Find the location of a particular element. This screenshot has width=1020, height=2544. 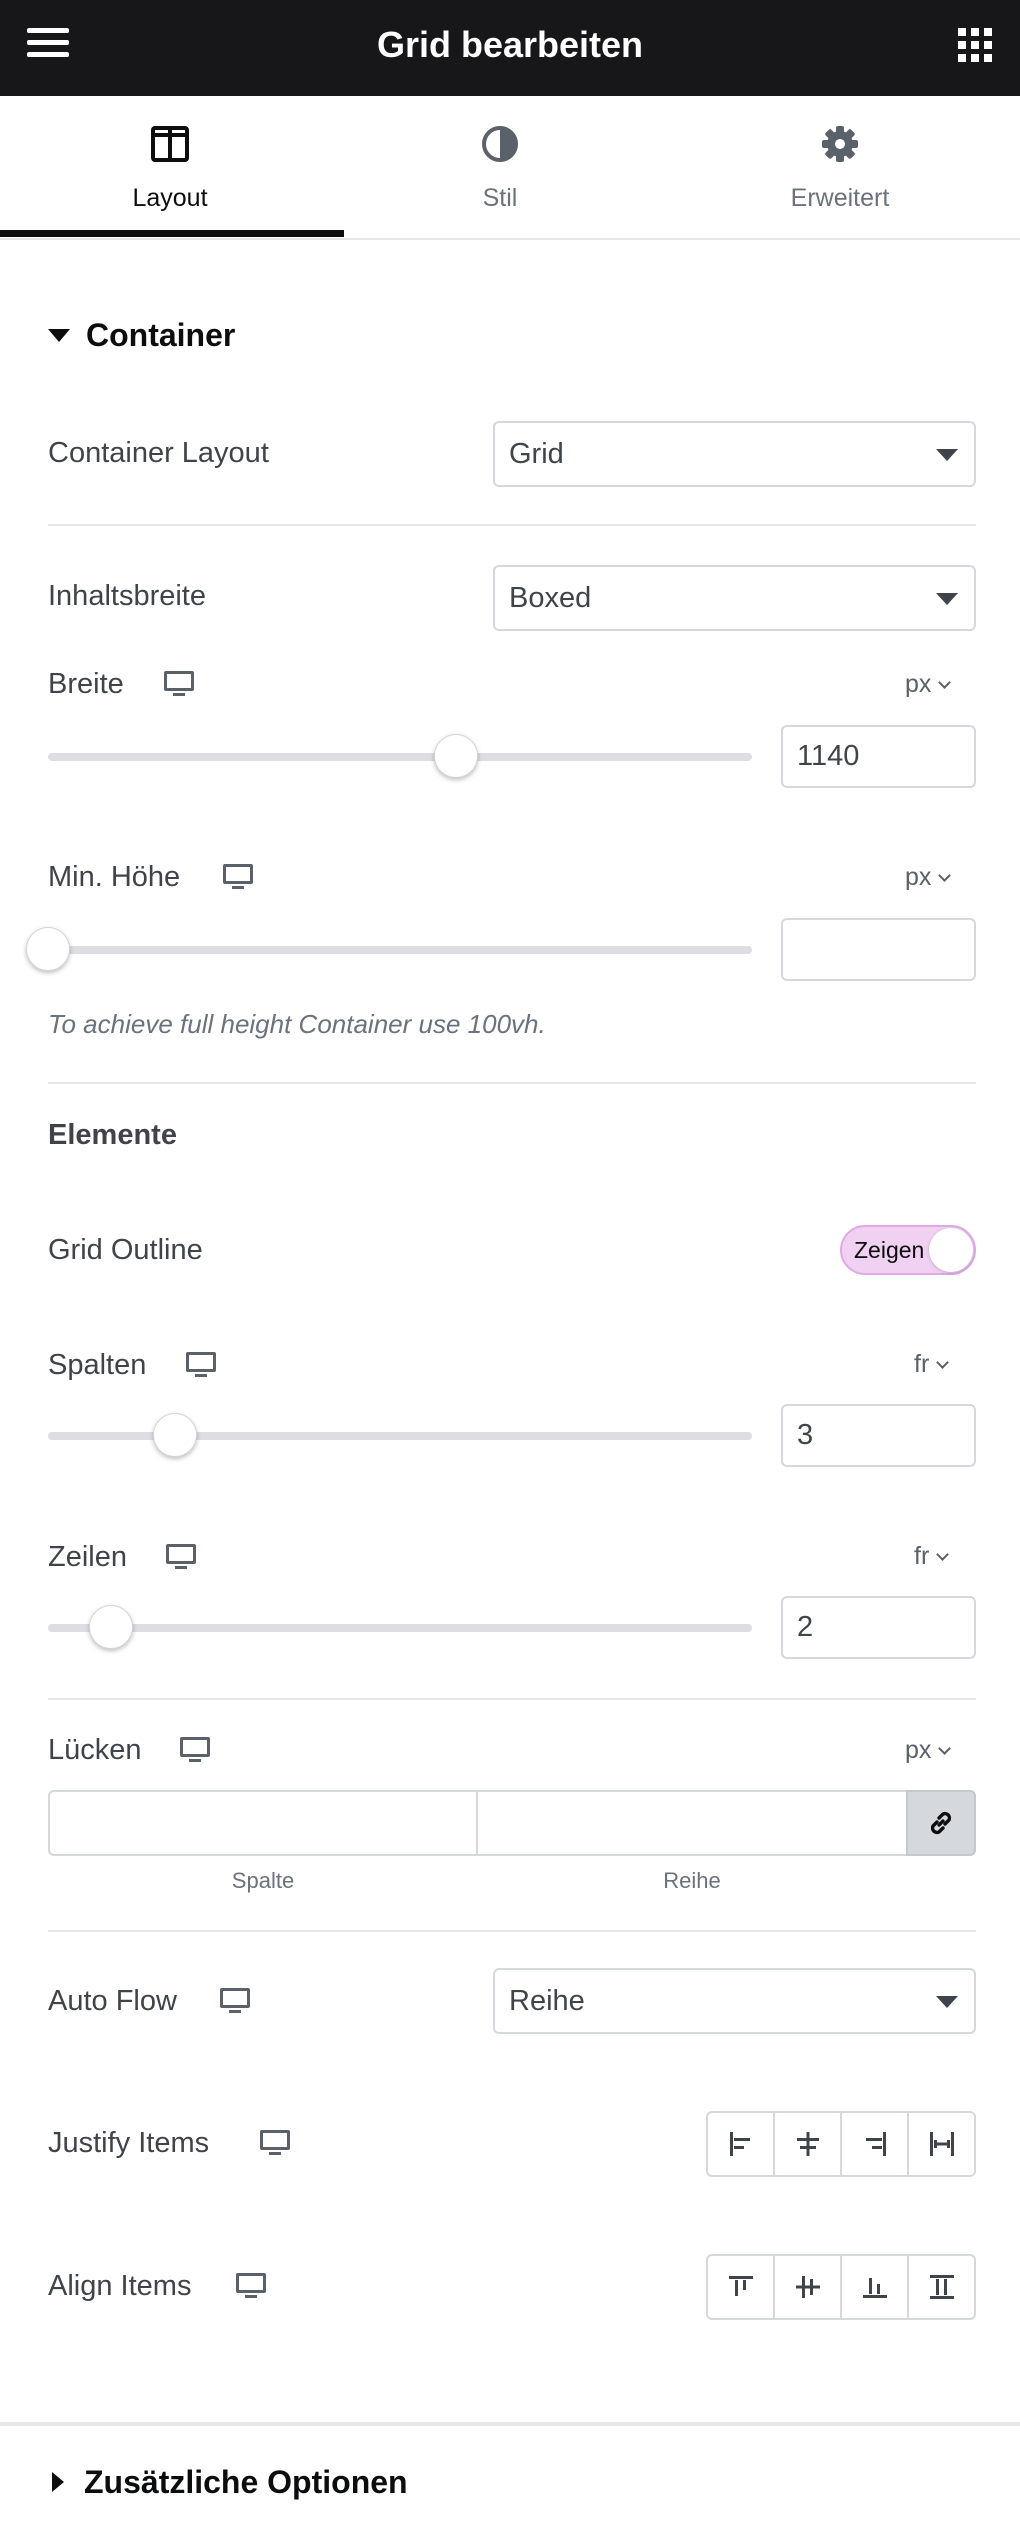

gap-column-caption: Spalte is located at coordinates (263, 1880).